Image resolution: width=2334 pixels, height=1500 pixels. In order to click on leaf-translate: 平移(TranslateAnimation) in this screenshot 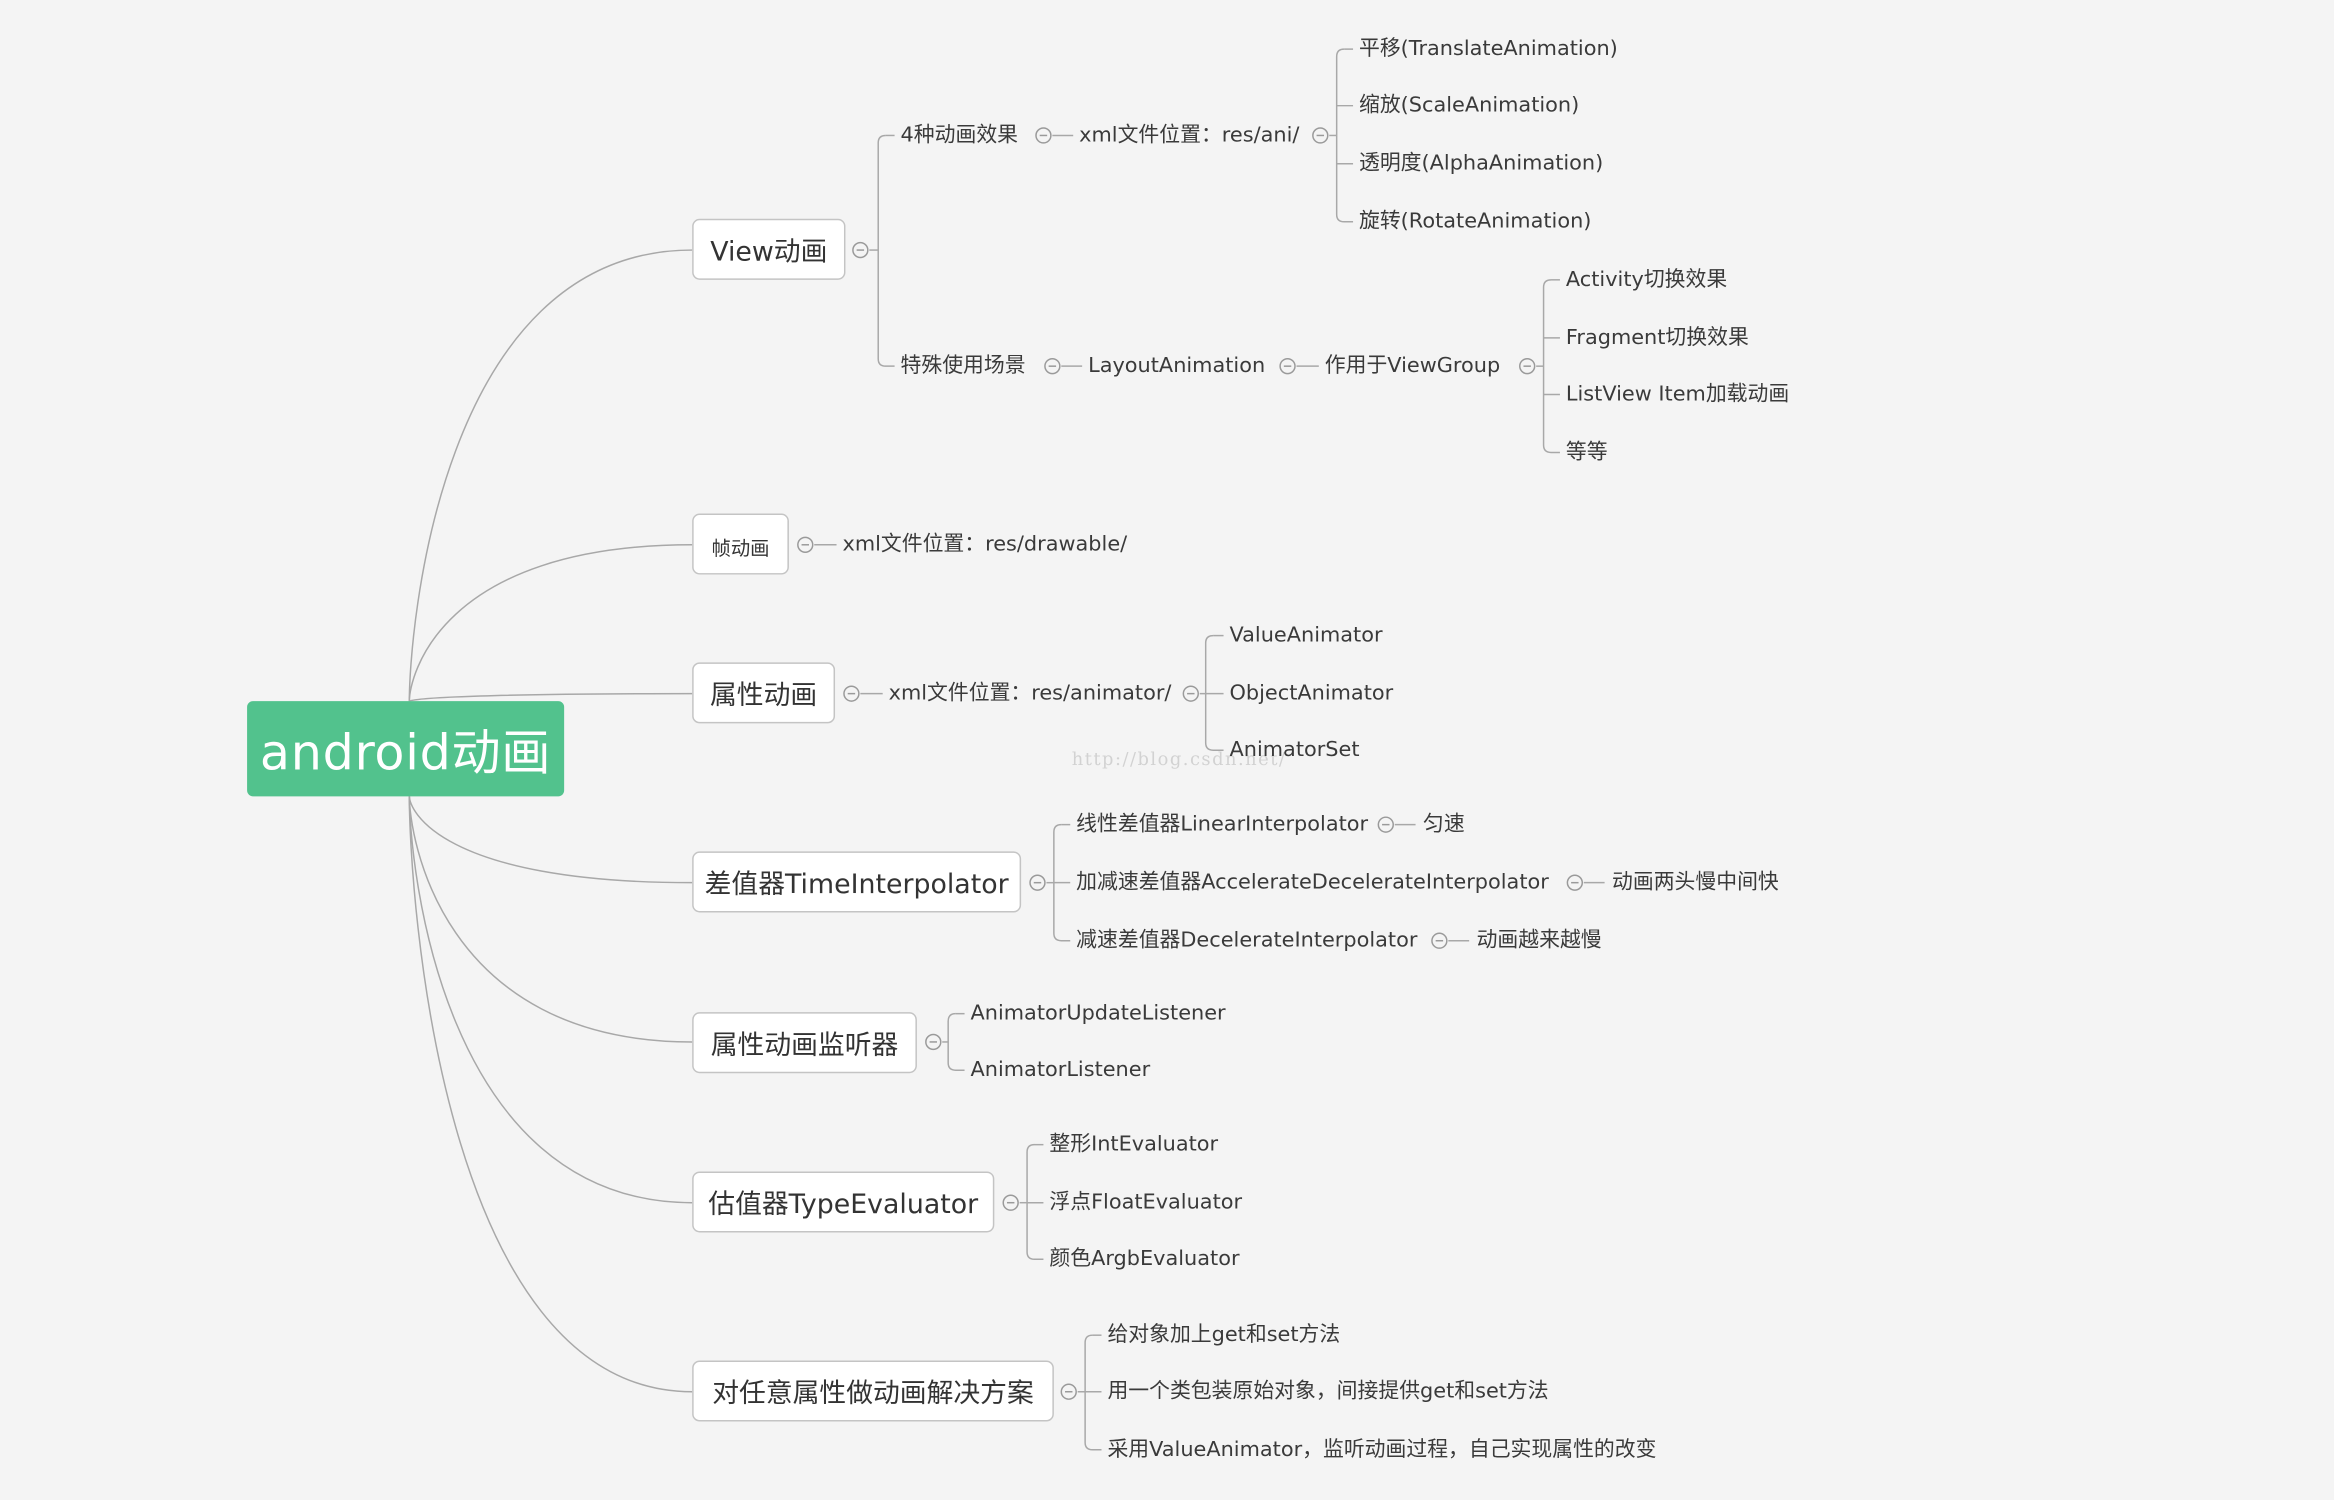, I will do `click(1488, 49)`.